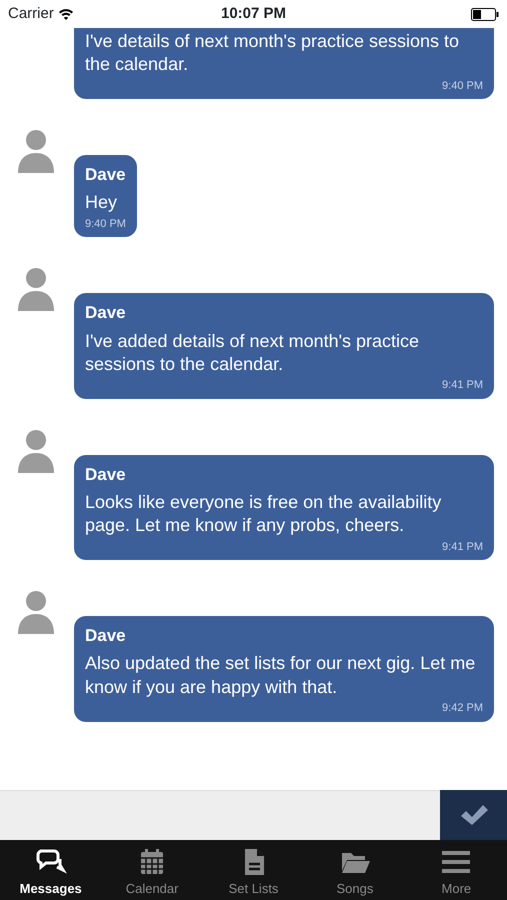 The width and height of the screenshot is (507, 900). Describe the element at coordinates (252, 353) in the screenshot. I see `message-text: I've added details of next month's practice sessions to the calendar.` at that location.